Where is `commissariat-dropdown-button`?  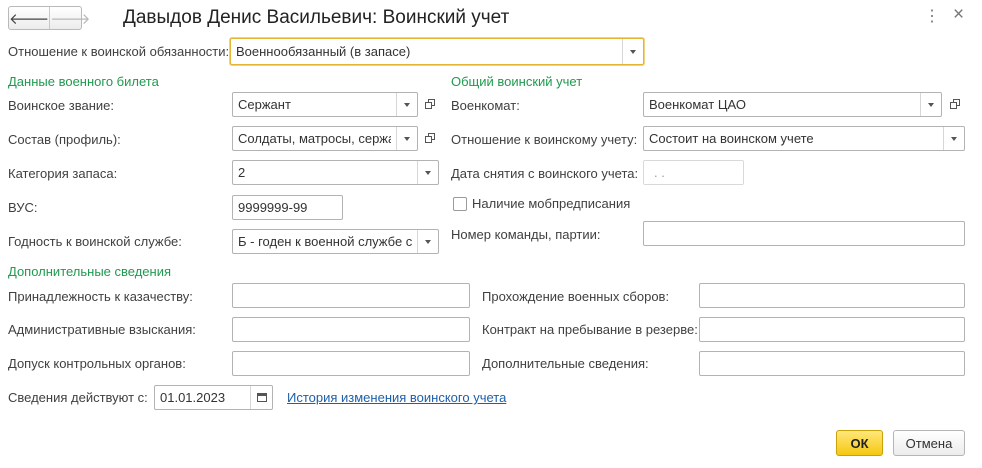 commissariat-dropdown-button is located at coordinates (930, 104).